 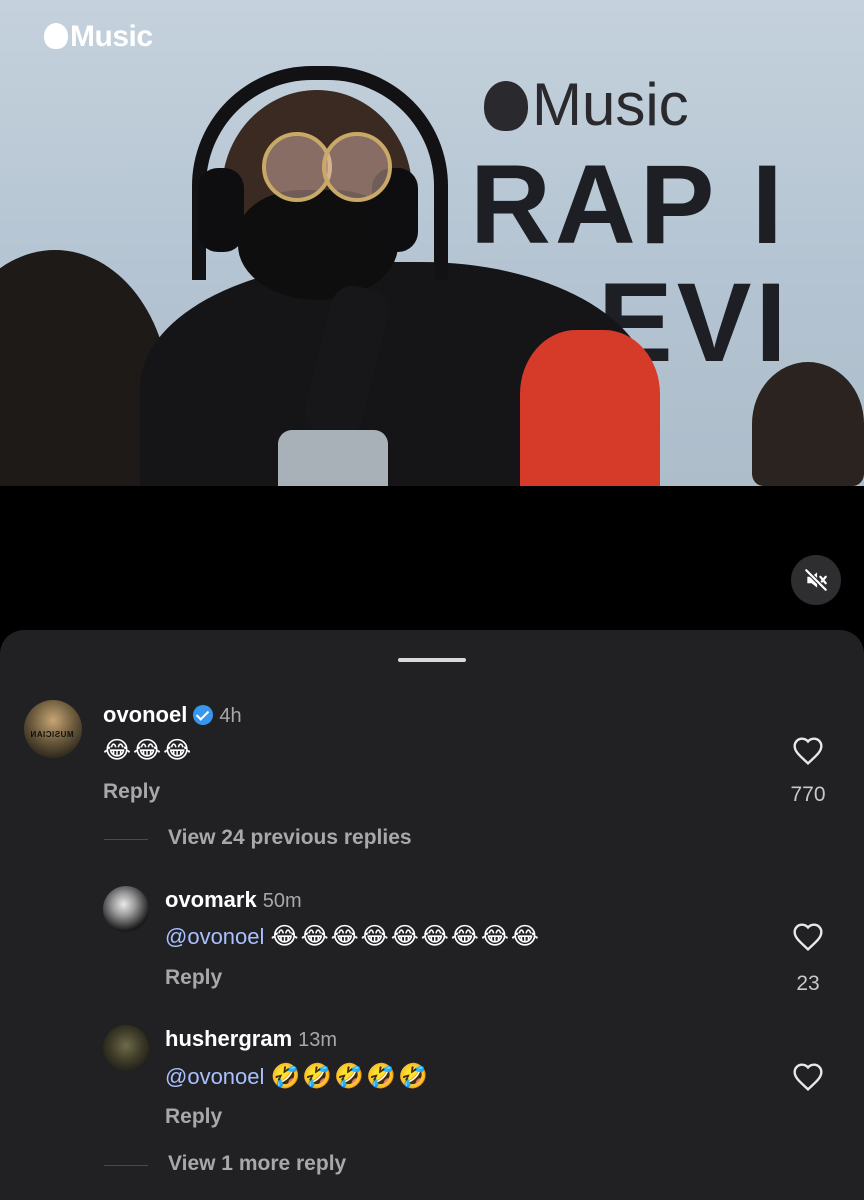 I want to click on like-count: 23, so click(x=808, y=983).